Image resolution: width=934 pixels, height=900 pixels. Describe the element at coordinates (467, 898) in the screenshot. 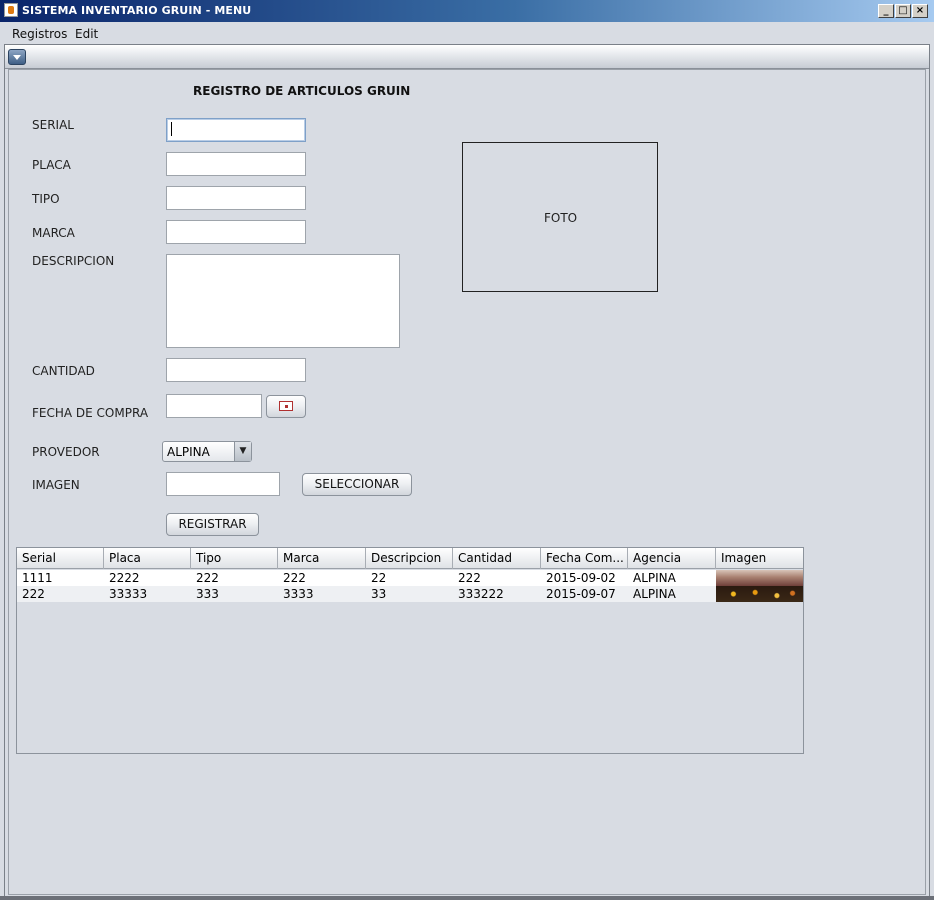

I see `window-bottom-edge` at that location.